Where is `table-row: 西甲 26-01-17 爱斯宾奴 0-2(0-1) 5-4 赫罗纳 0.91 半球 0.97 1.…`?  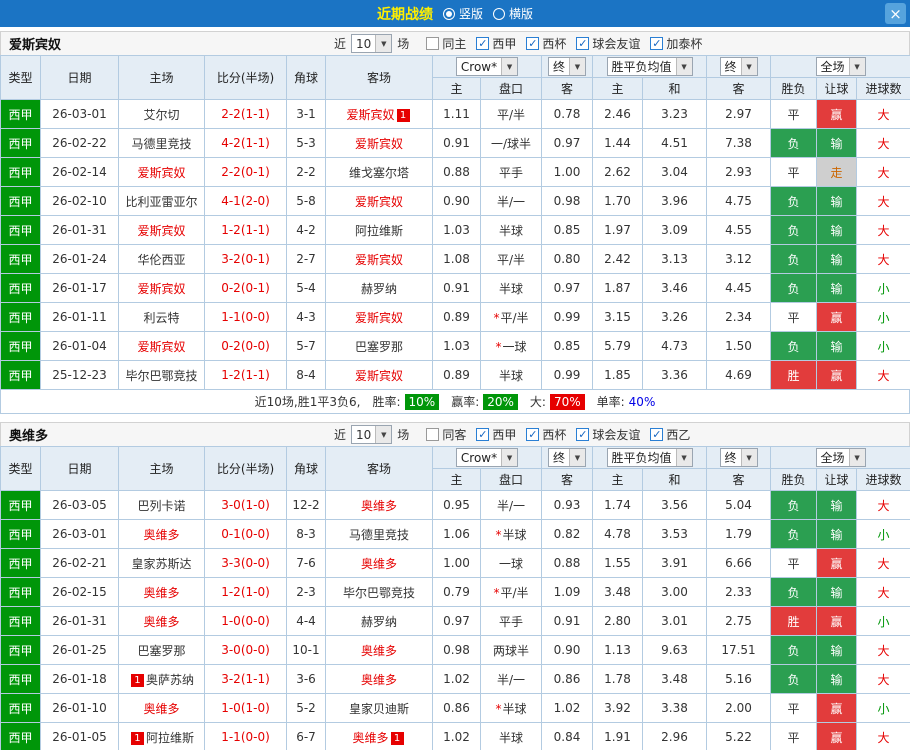 table-row: 西甲 26-01-17 爱斯宾奴 0-2(0-1) 5-4 赫罗纳 0.91 半球 0.97 1.… is located at coordinates (455, 288).